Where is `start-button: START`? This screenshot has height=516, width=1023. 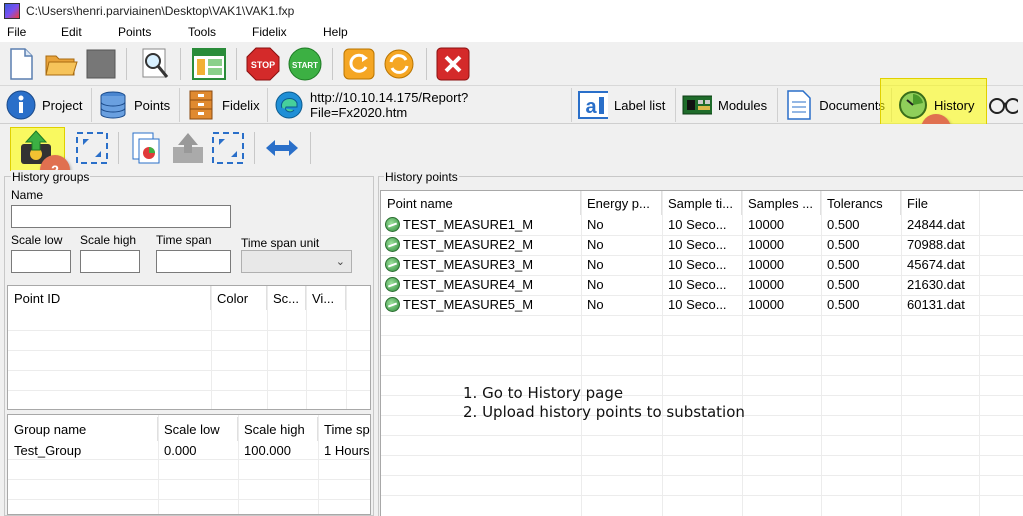 start-button: START is located at coordinates (305, 64).